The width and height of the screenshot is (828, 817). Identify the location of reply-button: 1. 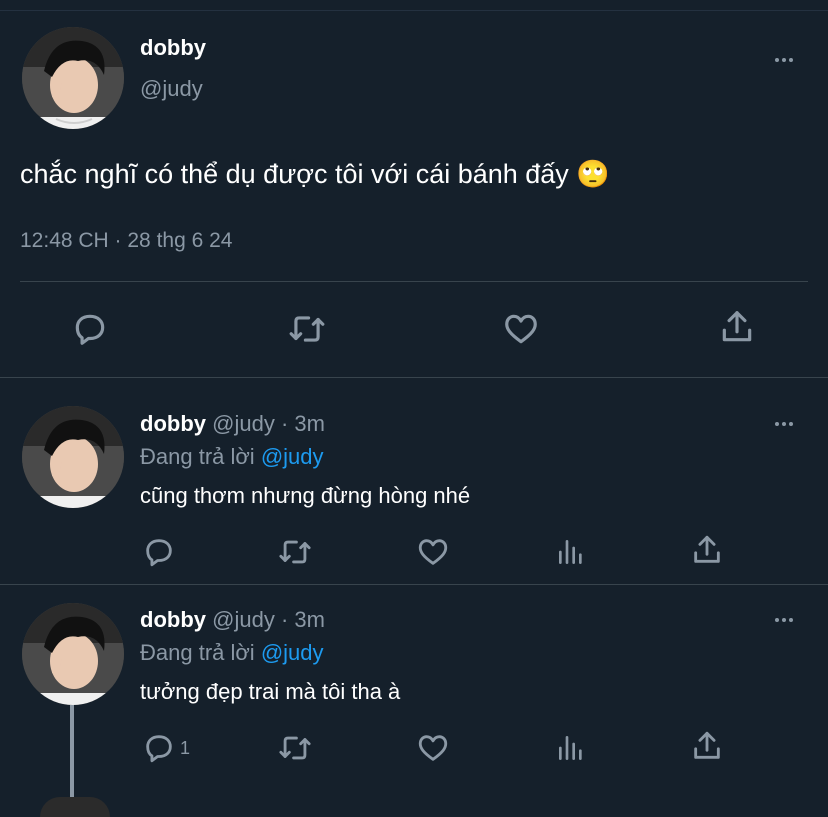
(166, 748).